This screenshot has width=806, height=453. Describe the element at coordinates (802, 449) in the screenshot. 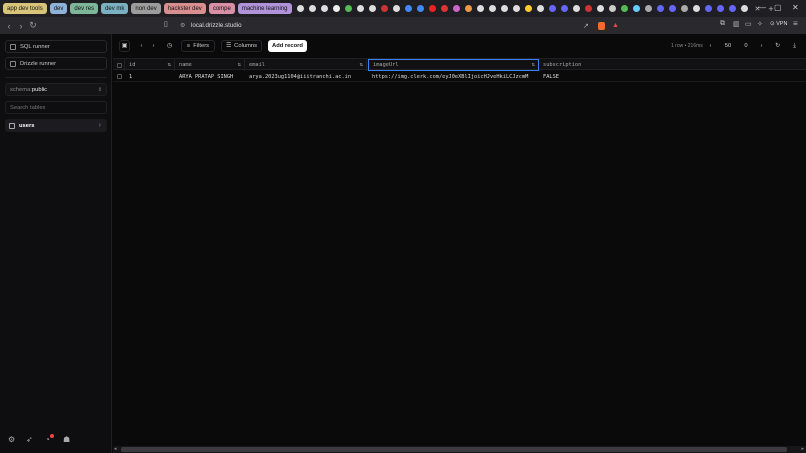

I see `scroll-right-icon: ▸` at that location.